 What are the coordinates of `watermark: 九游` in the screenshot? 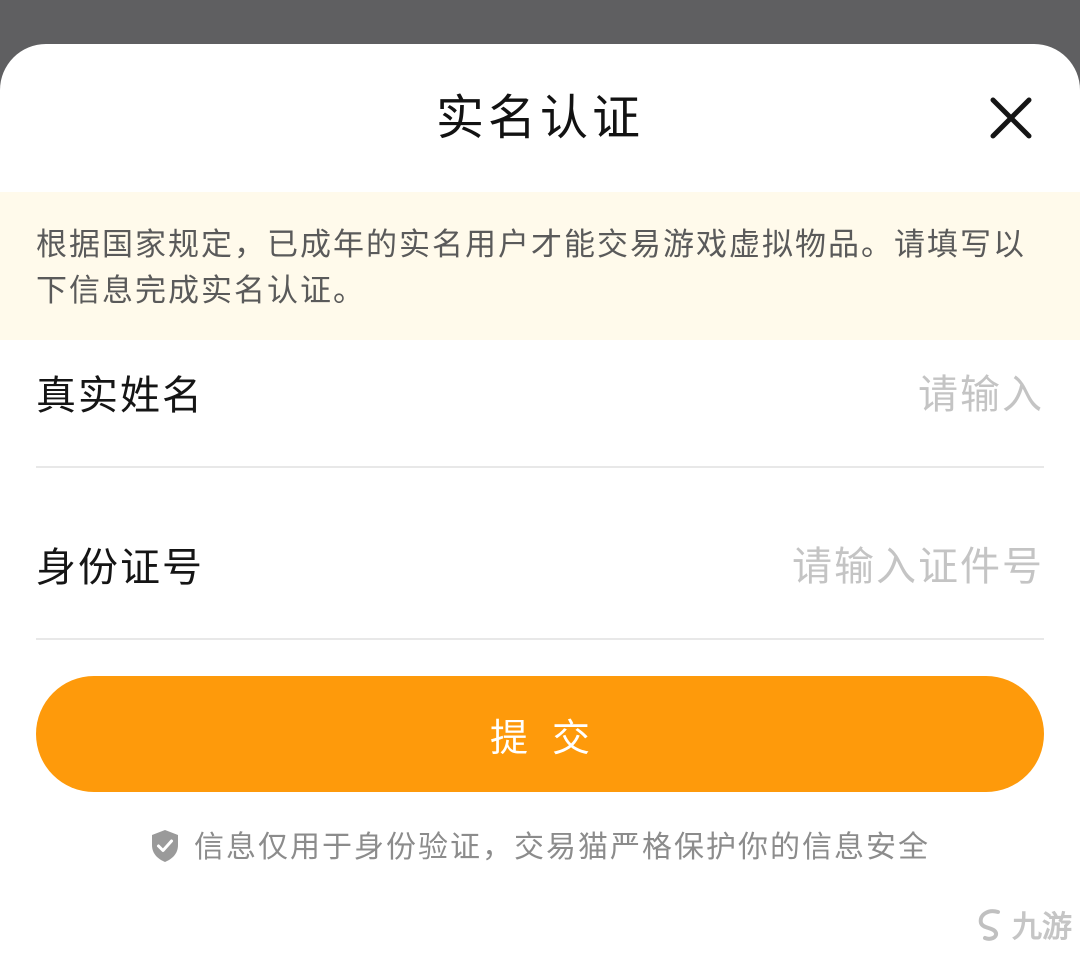 It's located at (1023, 924).